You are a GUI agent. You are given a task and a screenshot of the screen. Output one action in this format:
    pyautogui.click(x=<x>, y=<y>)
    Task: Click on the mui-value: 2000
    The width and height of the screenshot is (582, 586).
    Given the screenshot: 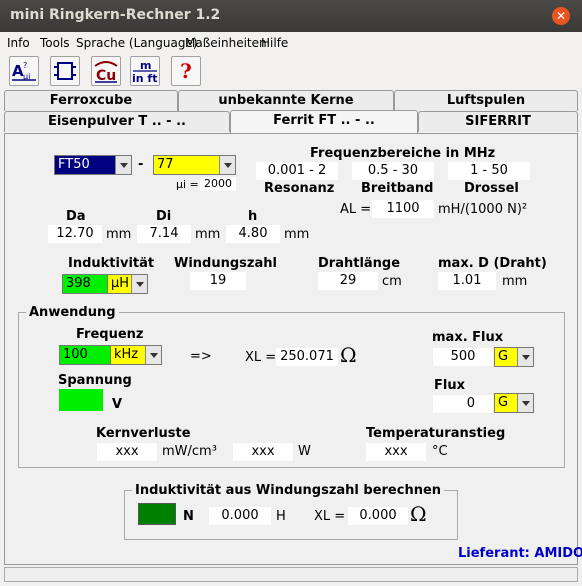 What is the action you would take?
    pyautogui.click(x=218, y=184)
    